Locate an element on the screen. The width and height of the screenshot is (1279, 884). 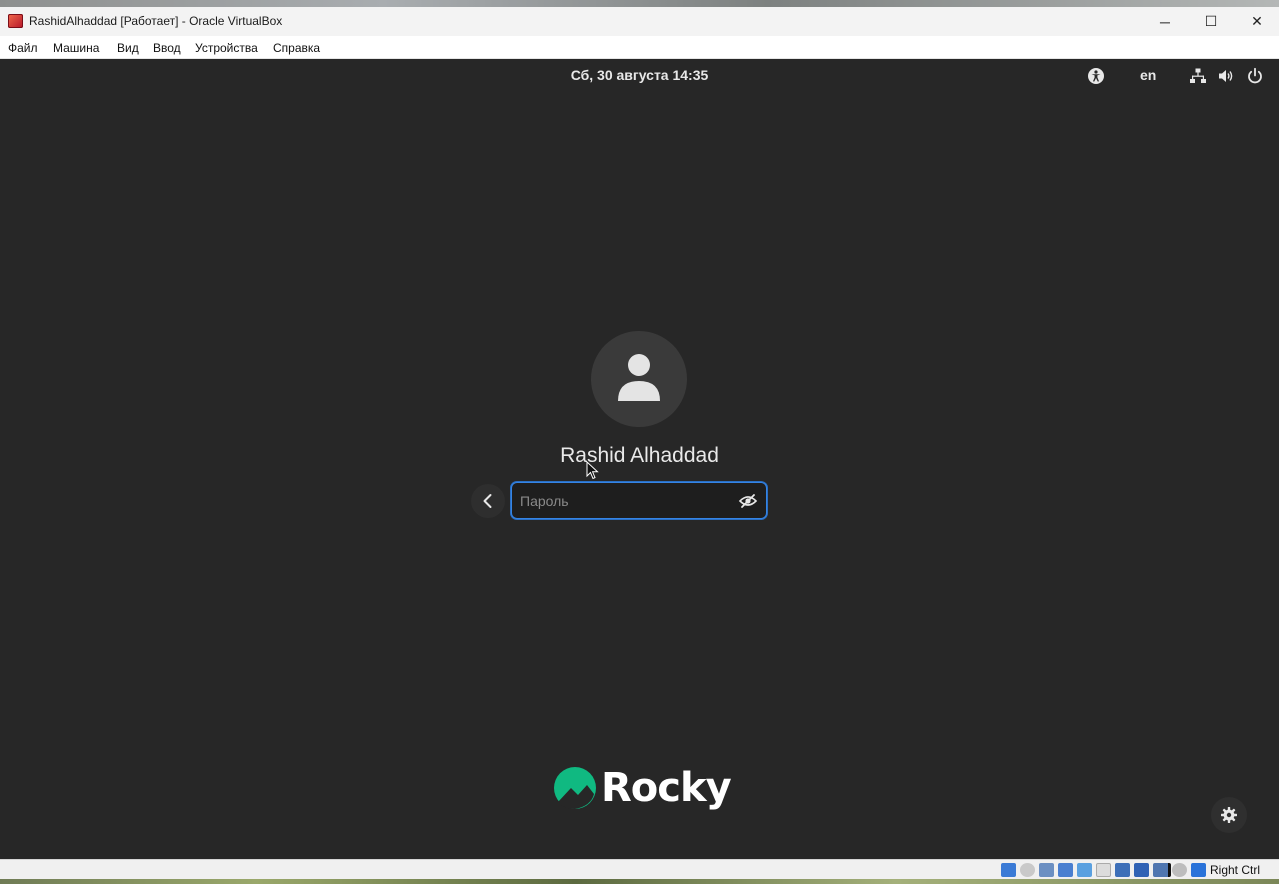
menu-view: Вид is located at coordinates (128, 48).